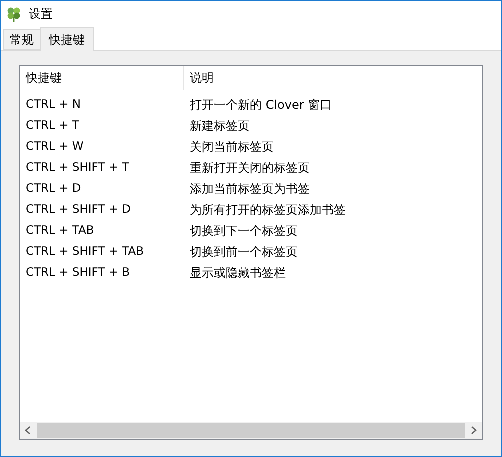 The height and width of the screenshot is (457, 502). What do you see at coordinates (53, 104) in the screenshot?
I see `table-cell-text: CTRL + N` at bounding box center [53, 104].